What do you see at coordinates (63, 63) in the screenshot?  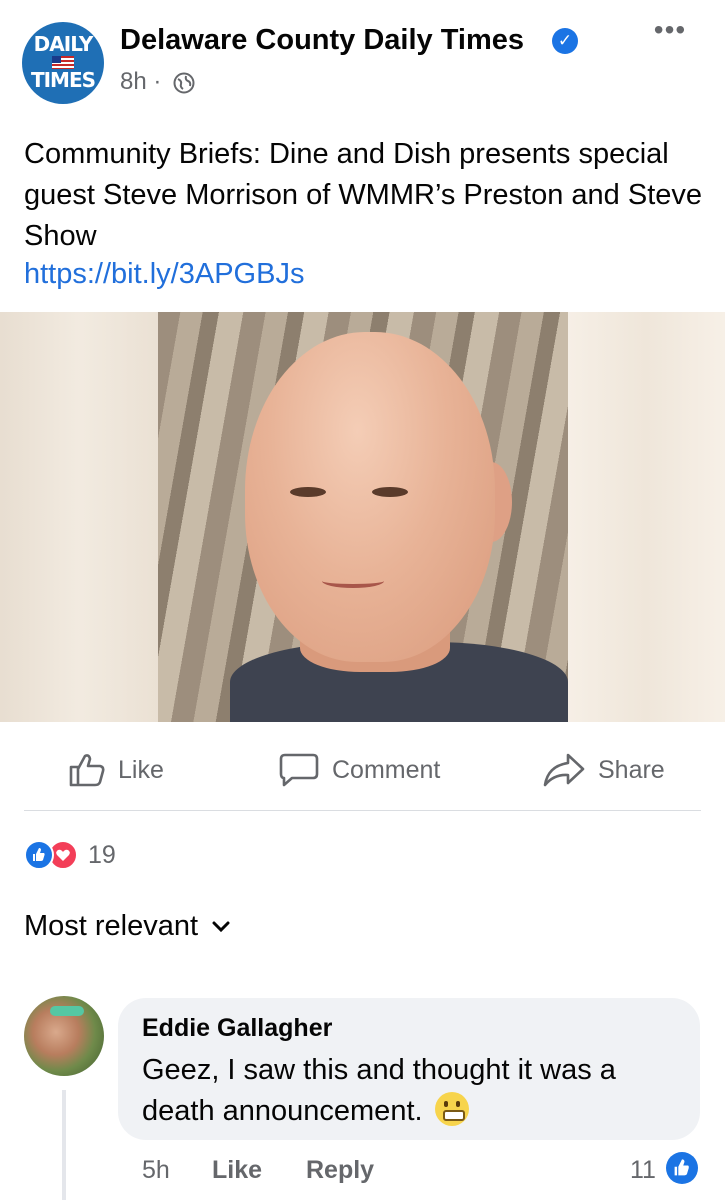 I see `page-avatar: DAILY TIMES` at bounding box center [63, 63].